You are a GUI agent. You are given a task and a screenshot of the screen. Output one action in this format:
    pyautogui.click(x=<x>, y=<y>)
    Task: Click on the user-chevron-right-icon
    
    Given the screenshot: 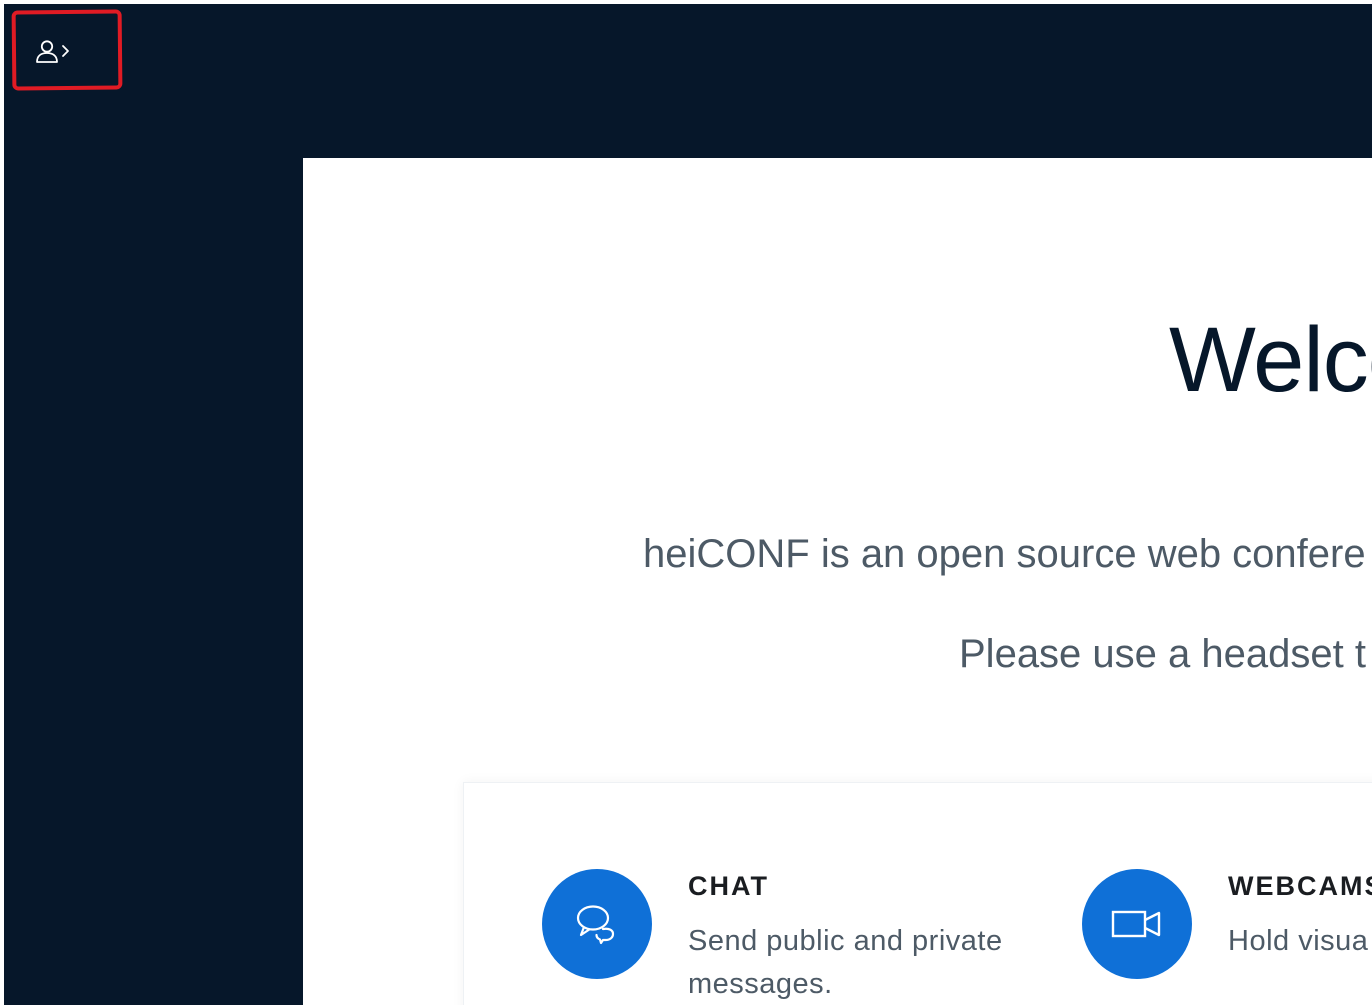 What is the action you would take?
    pyautogui.click(x=54, y=54)
    